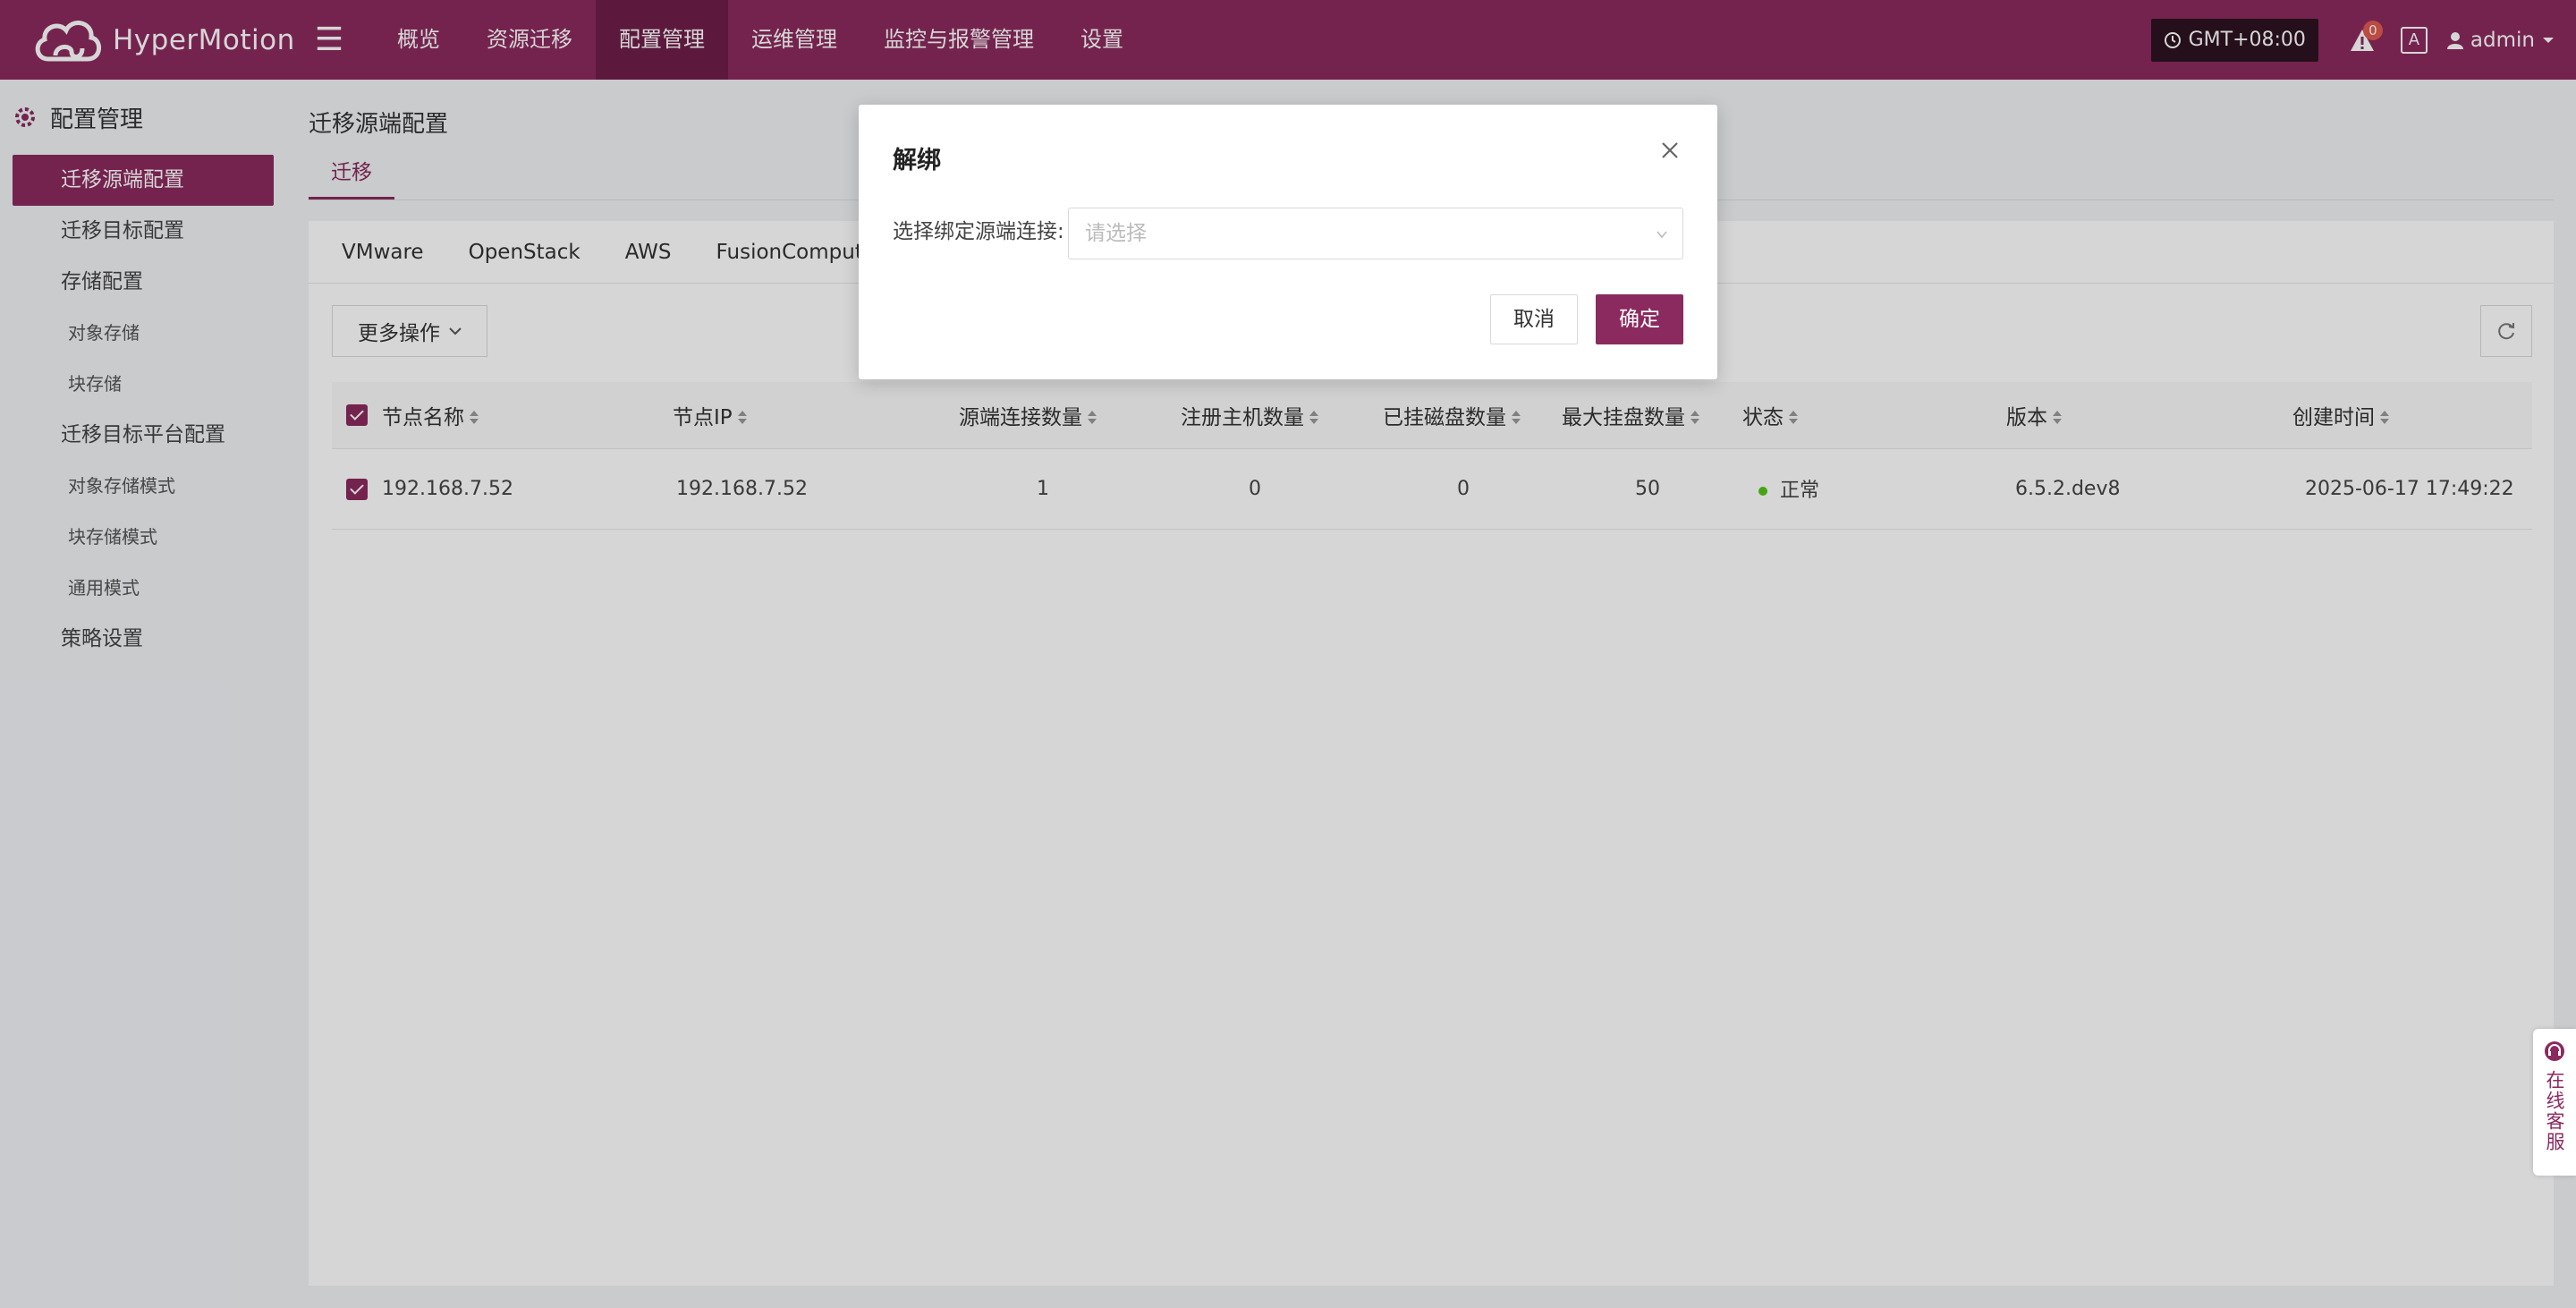  What do you see at coordinates (2554, 1051) in the screenshot?
I see `headset-icon` at bounding box center [2554, 1051].